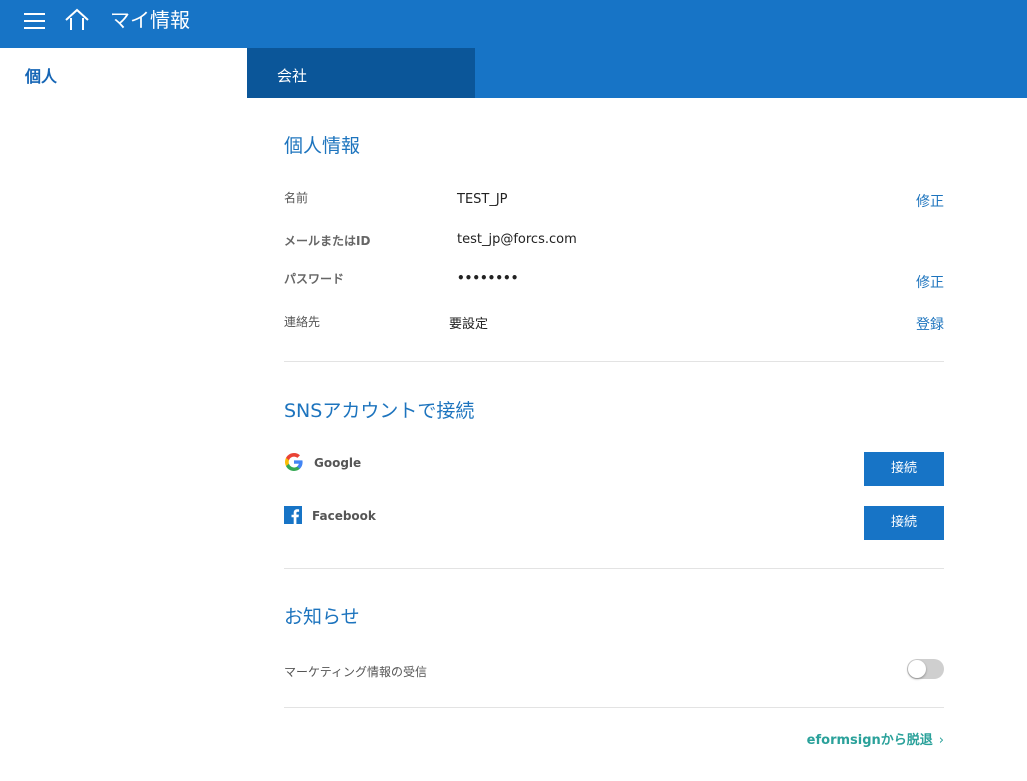 Image resolution: width=1027 pixels, height=781 pixels. I want to click on tab-company: 会社, so click(361, 73).